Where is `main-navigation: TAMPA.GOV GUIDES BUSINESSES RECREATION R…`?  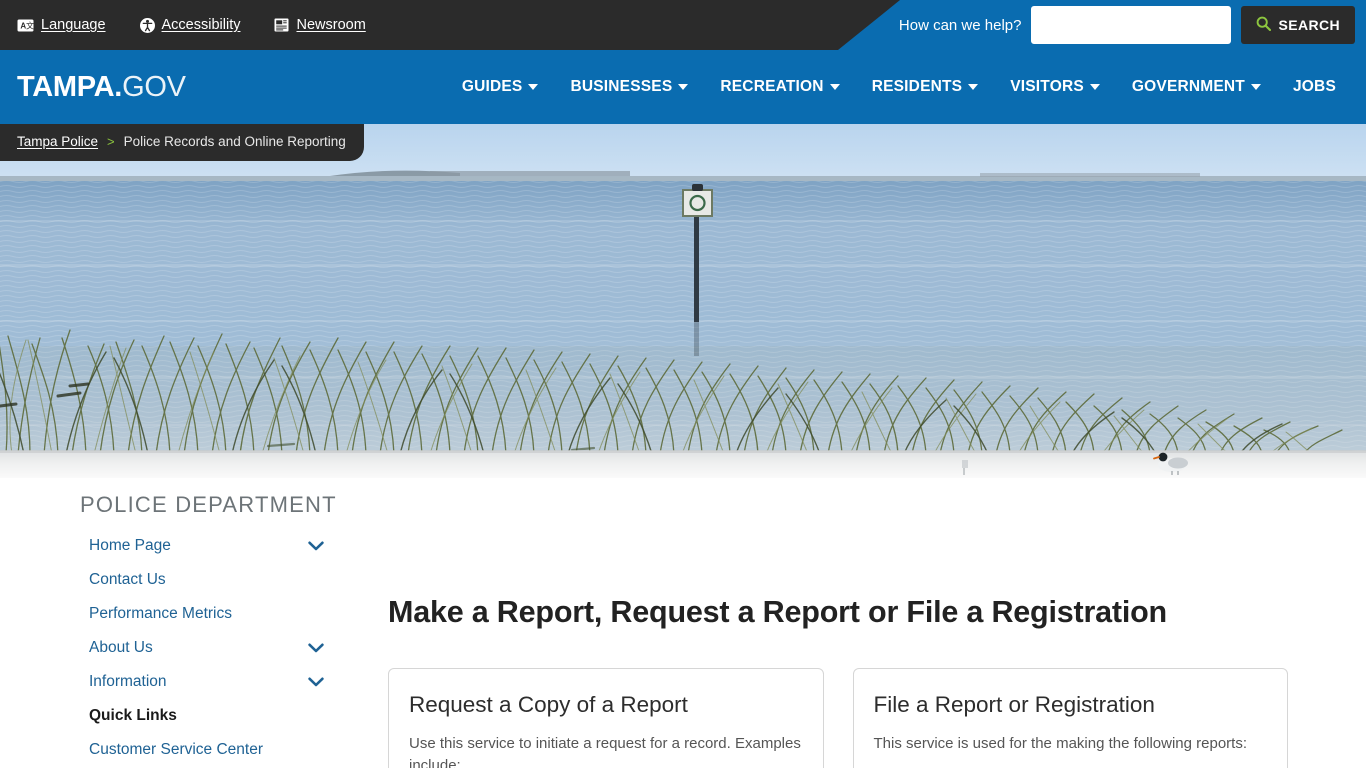 main-navigation: TAMPA.GOV GUIDES BUSINESSES RECREATION R… is located at coordinates (683, 87).